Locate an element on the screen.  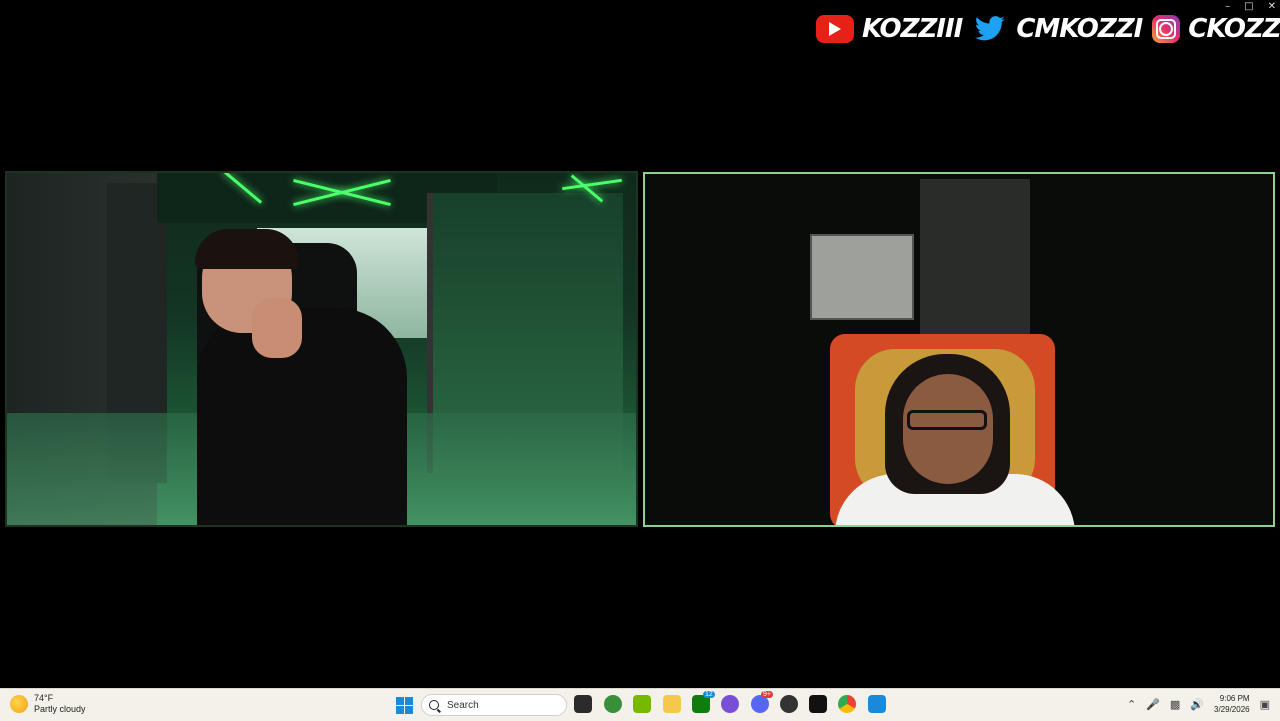
search-placeholder: Search is located at coordinates (463, 705).